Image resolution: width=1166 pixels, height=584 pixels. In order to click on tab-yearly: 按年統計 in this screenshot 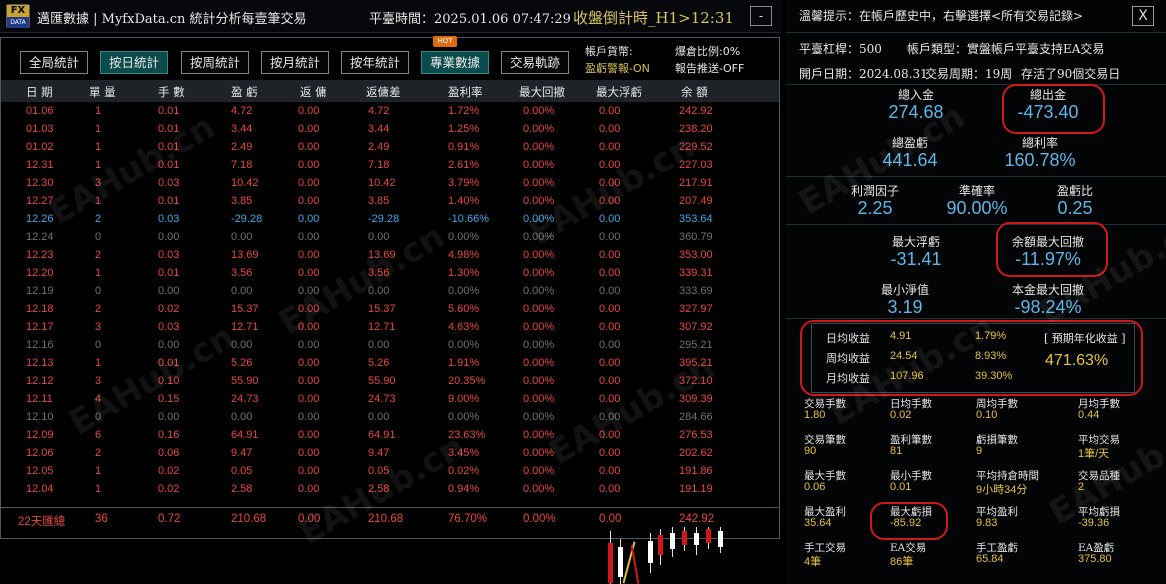, I will do `click(375, 62)`.